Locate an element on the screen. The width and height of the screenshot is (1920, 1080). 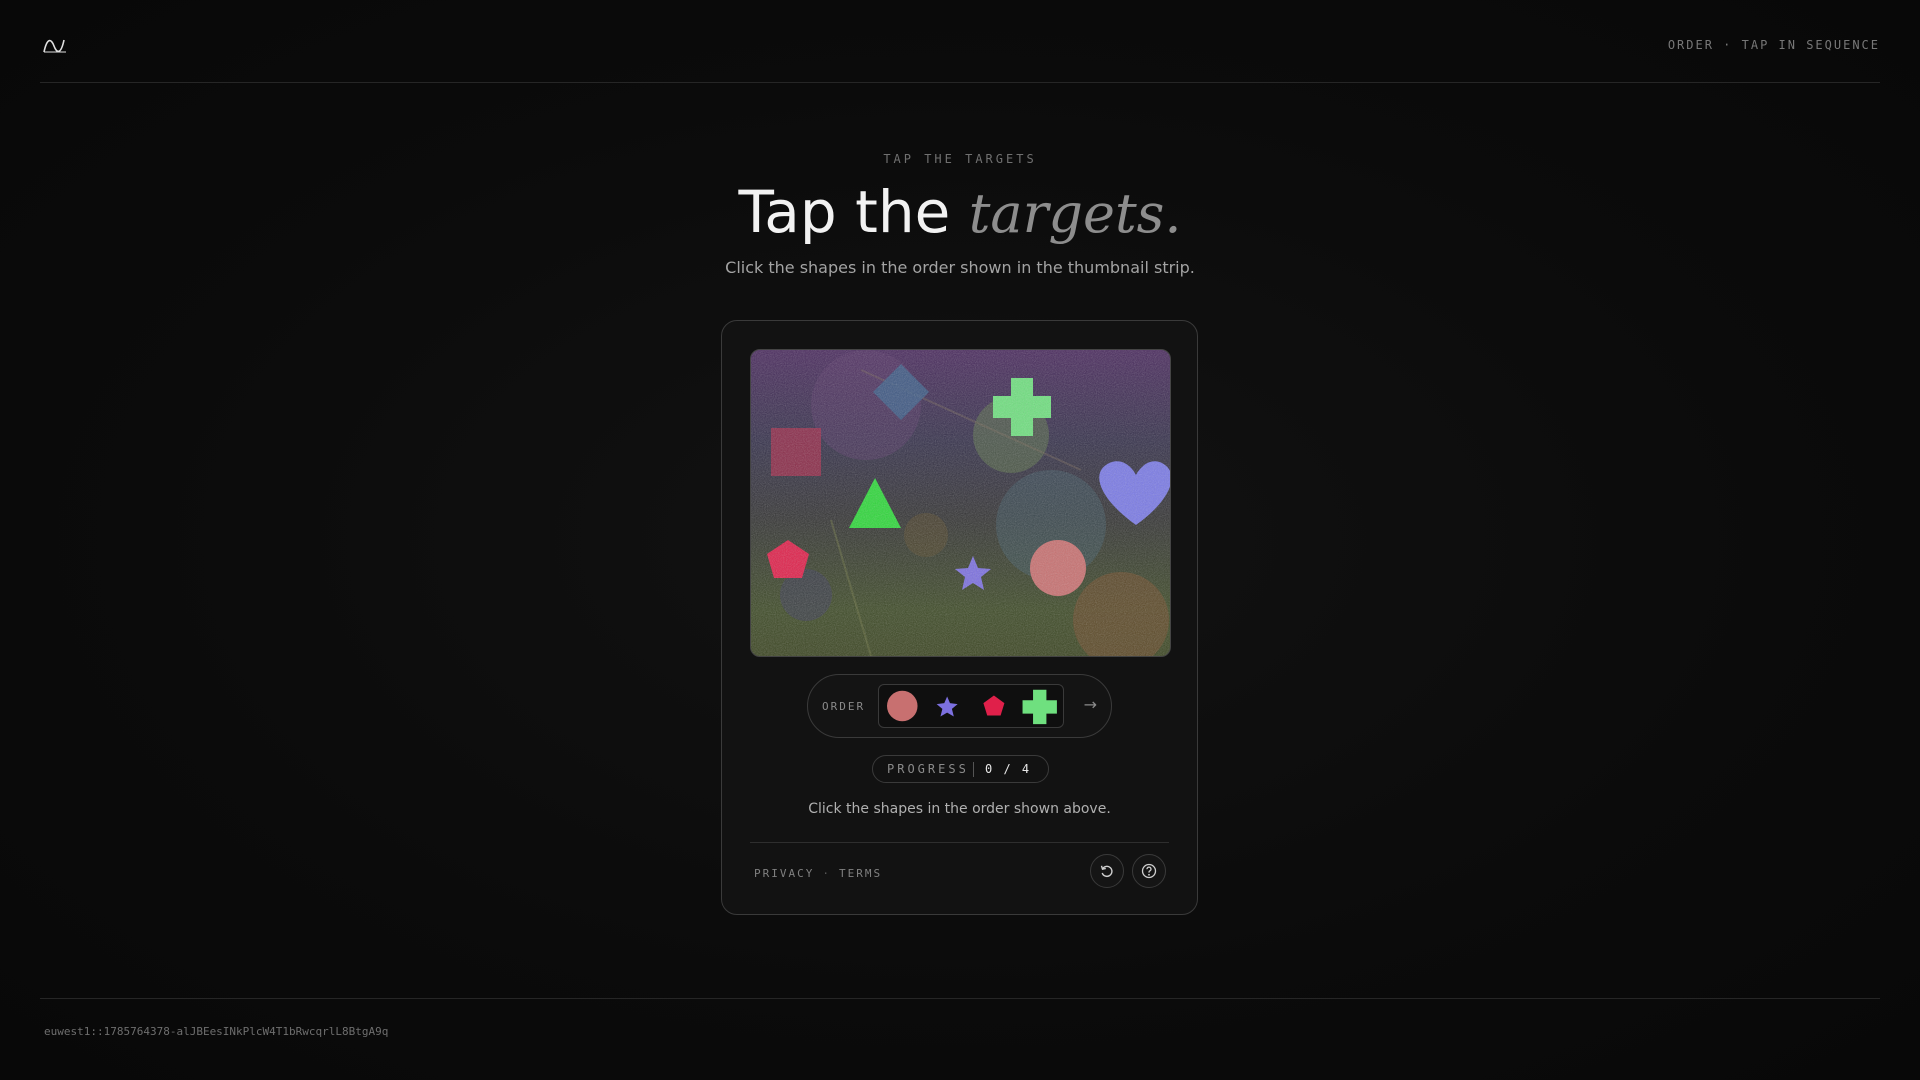
order-thumbnails is located at coordinates (971, 706).